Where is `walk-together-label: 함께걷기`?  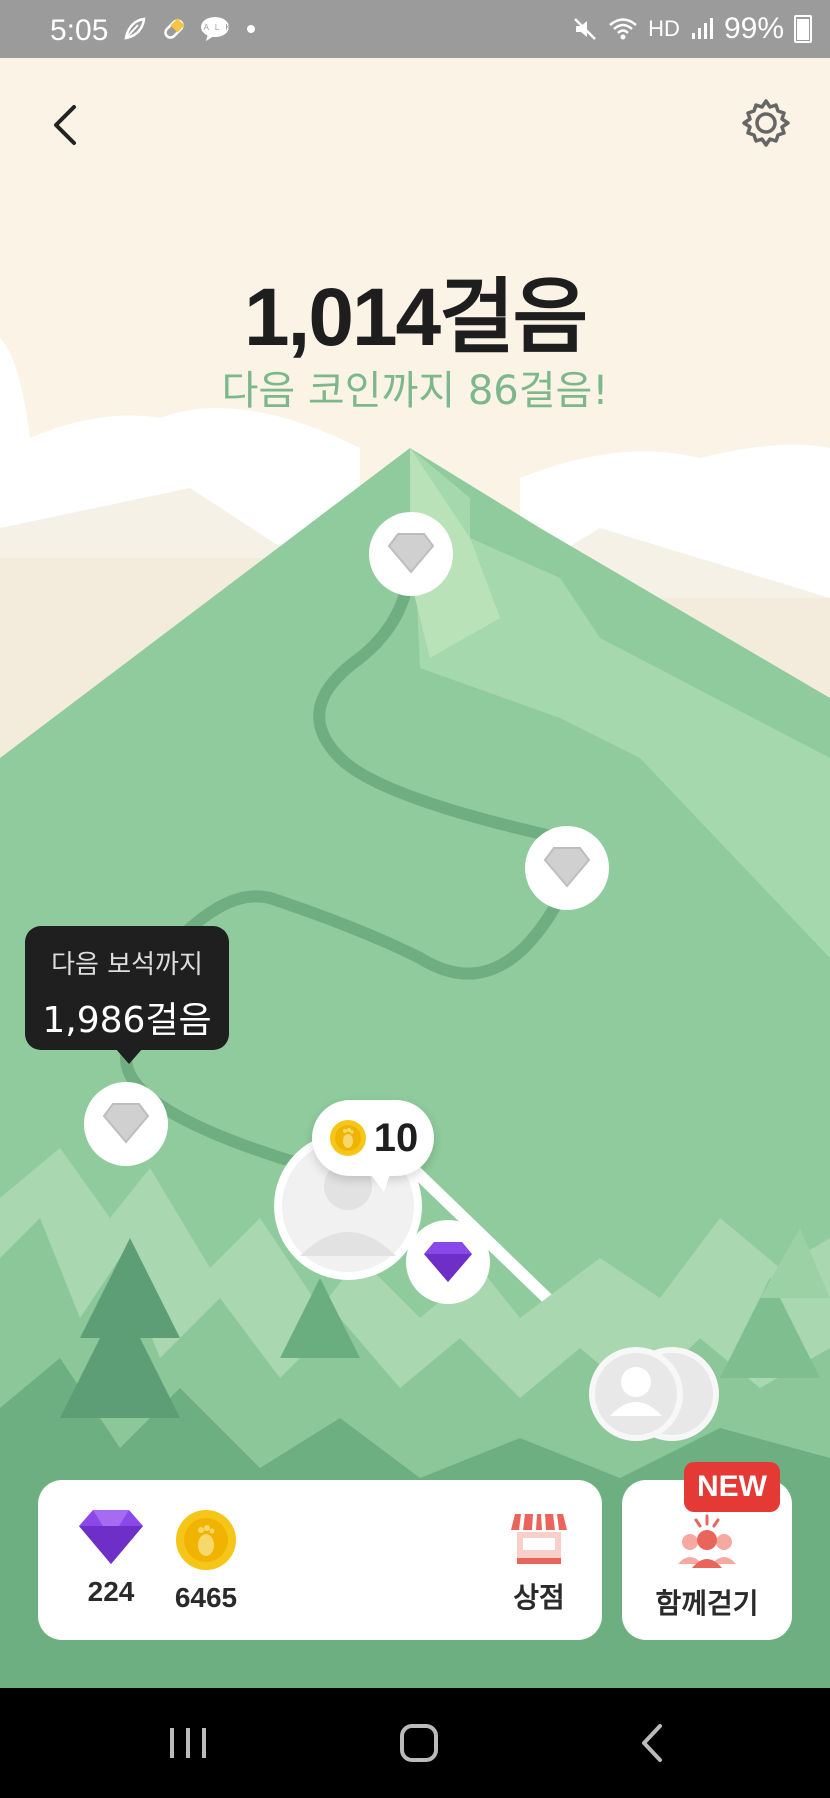
walk-together-label: 함께걷기 is located at coordinates (707, 1603).